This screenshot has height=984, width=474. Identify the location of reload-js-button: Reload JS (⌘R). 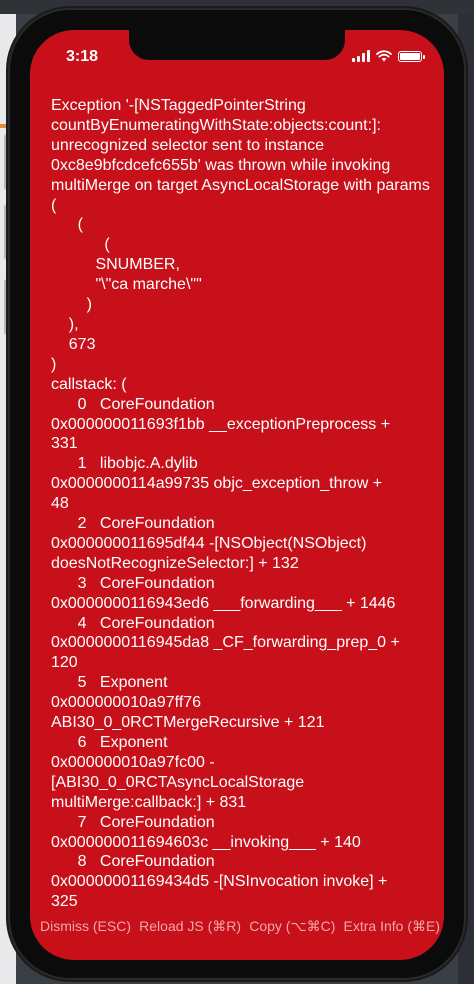
(190, 926).